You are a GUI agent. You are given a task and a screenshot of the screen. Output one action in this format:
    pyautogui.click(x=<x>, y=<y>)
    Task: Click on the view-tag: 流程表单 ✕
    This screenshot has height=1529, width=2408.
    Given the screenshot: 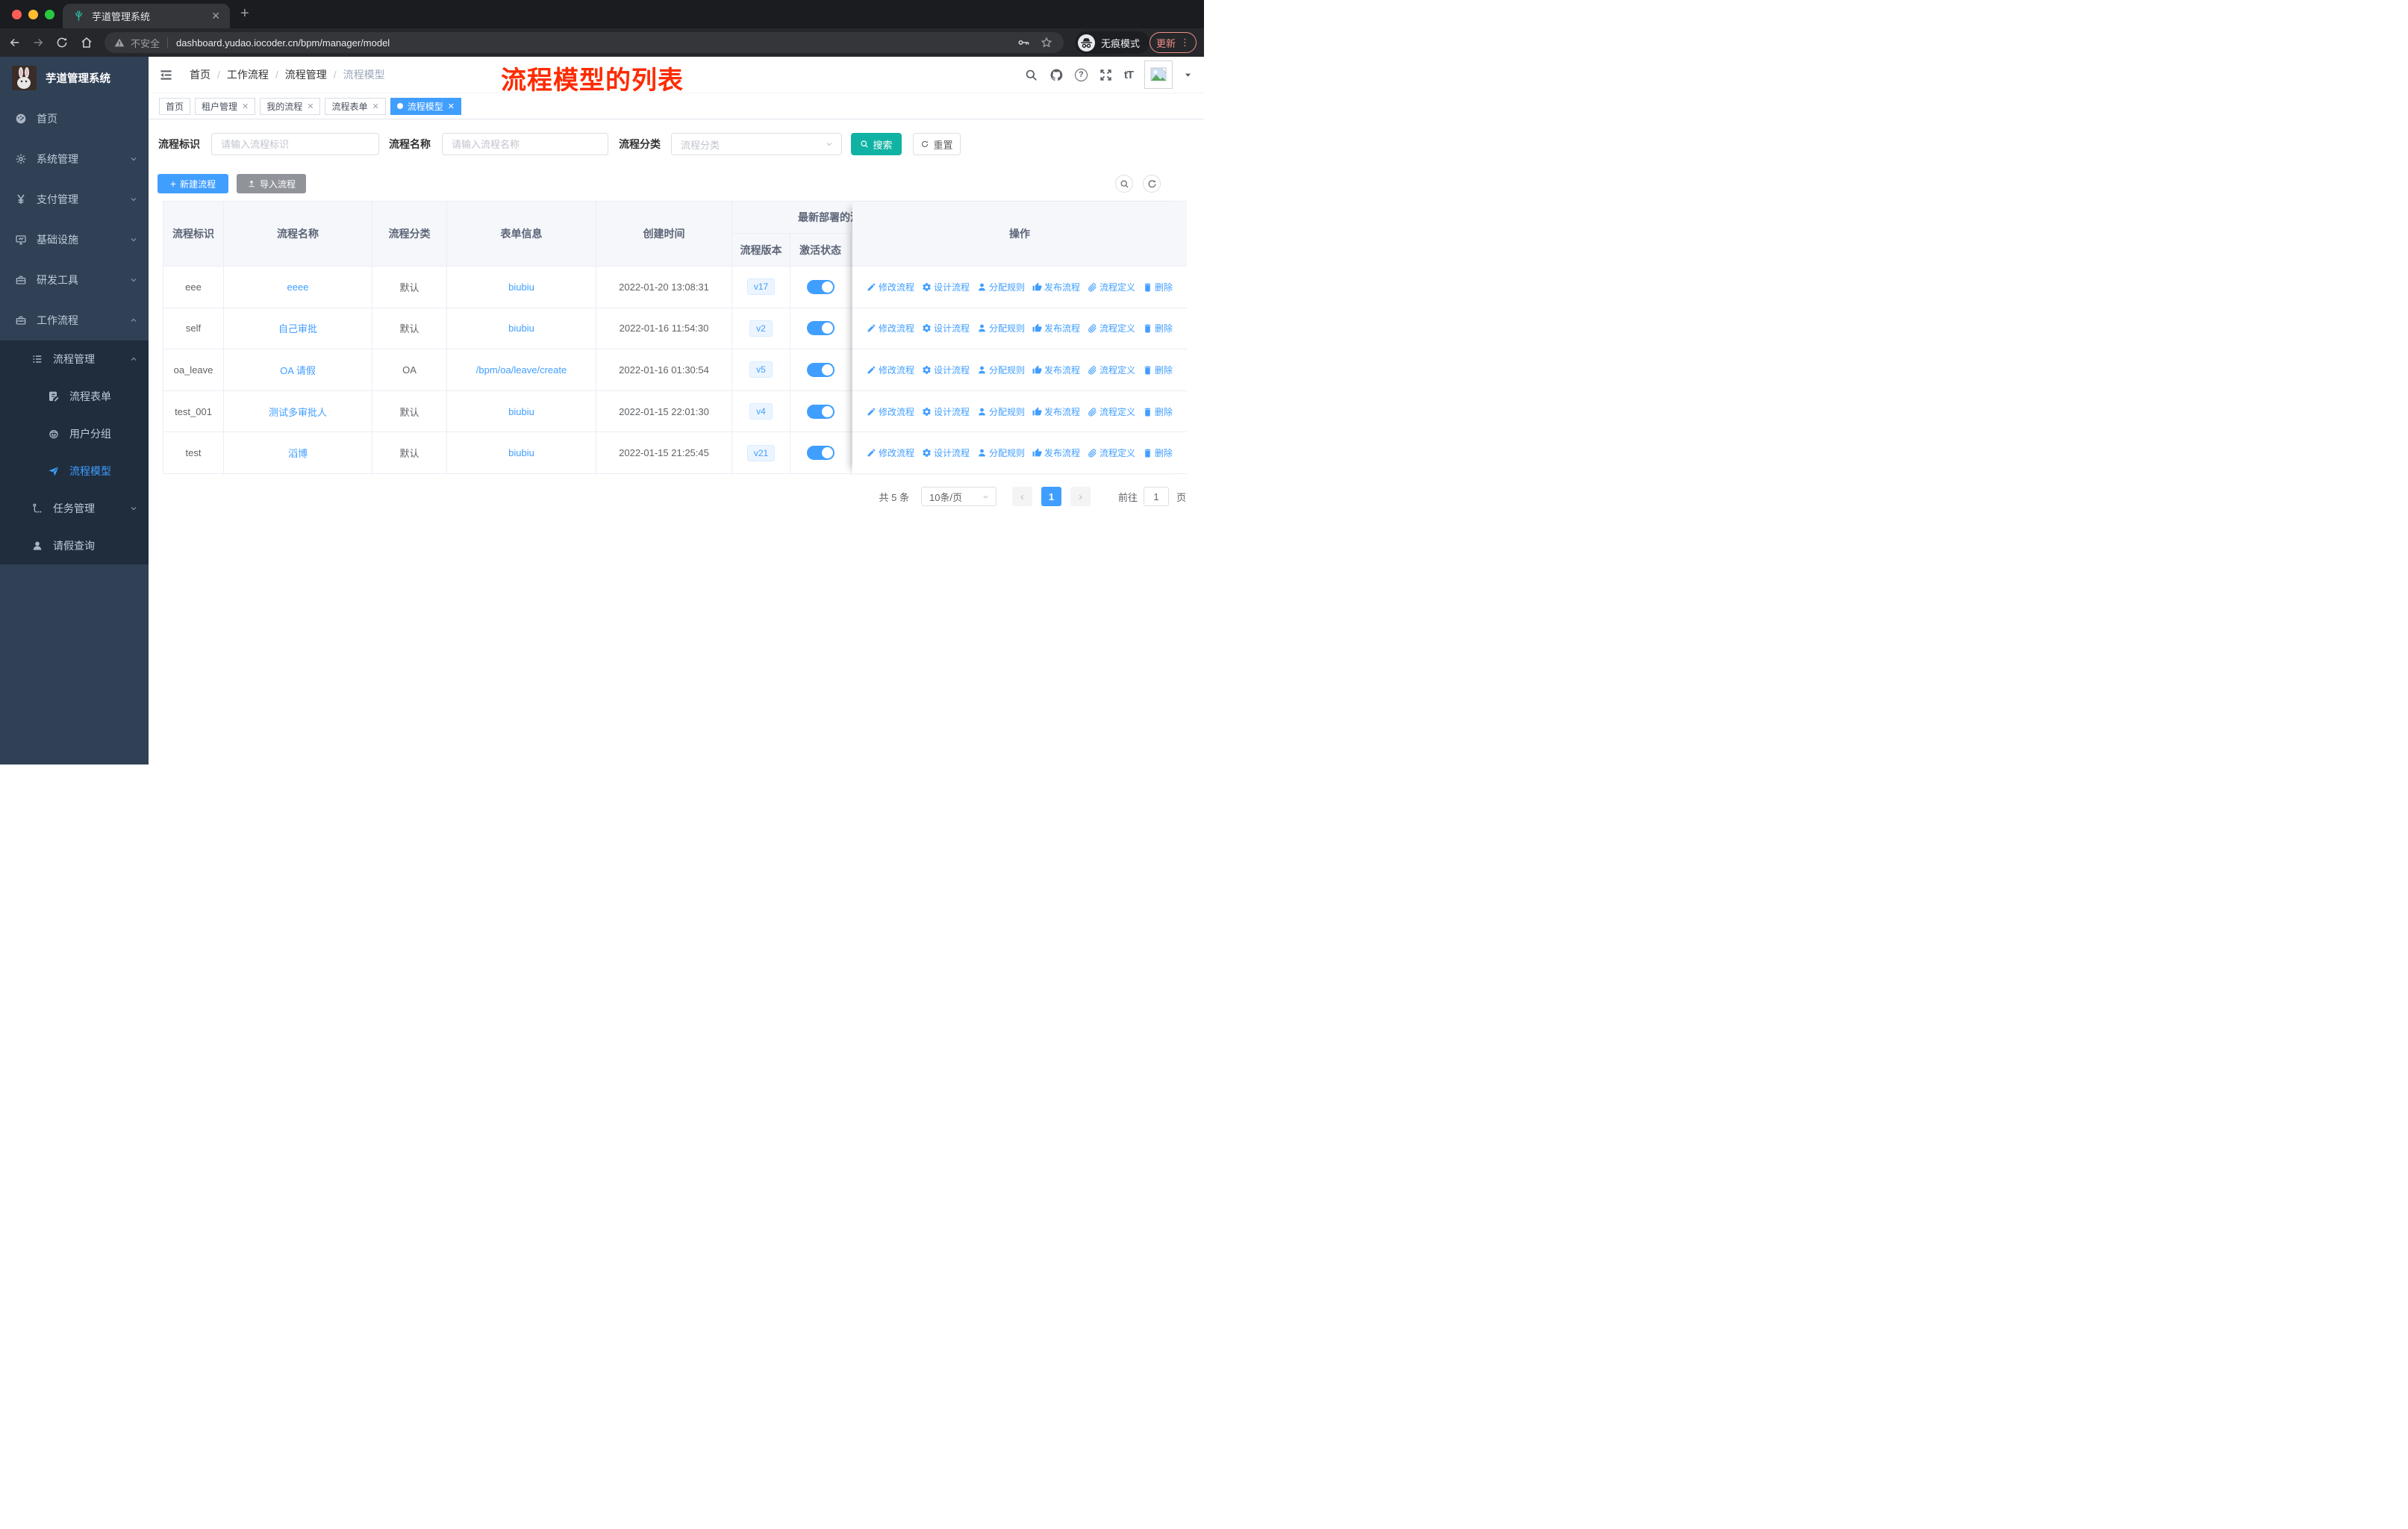 What is the action you would take?
    pyautogui.click(x=355, y=106)
    